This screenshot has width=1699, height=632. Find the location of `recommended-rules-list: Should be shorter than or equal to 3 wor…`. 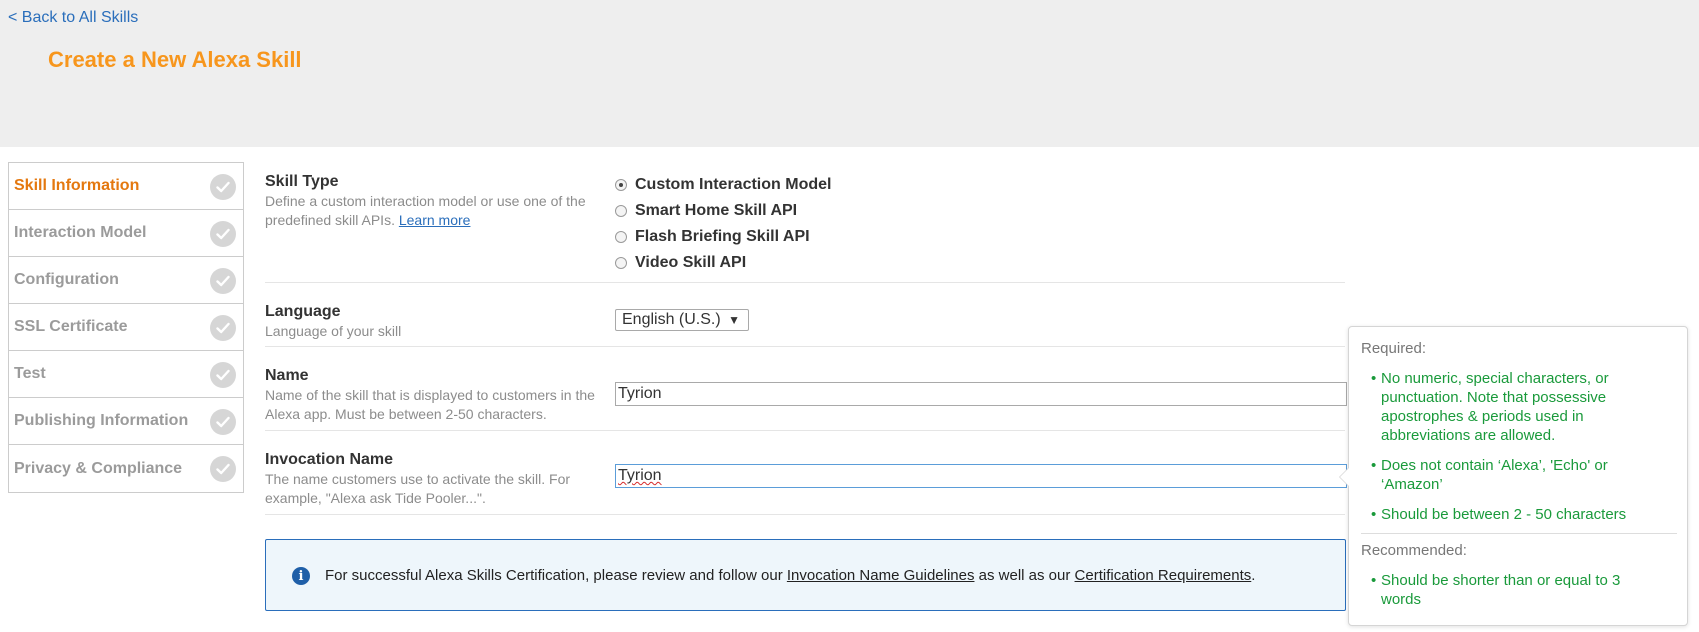

recommended-rules-list: Should be shorter than or equal to 3 wor… is located at coordinates (1516, 595).